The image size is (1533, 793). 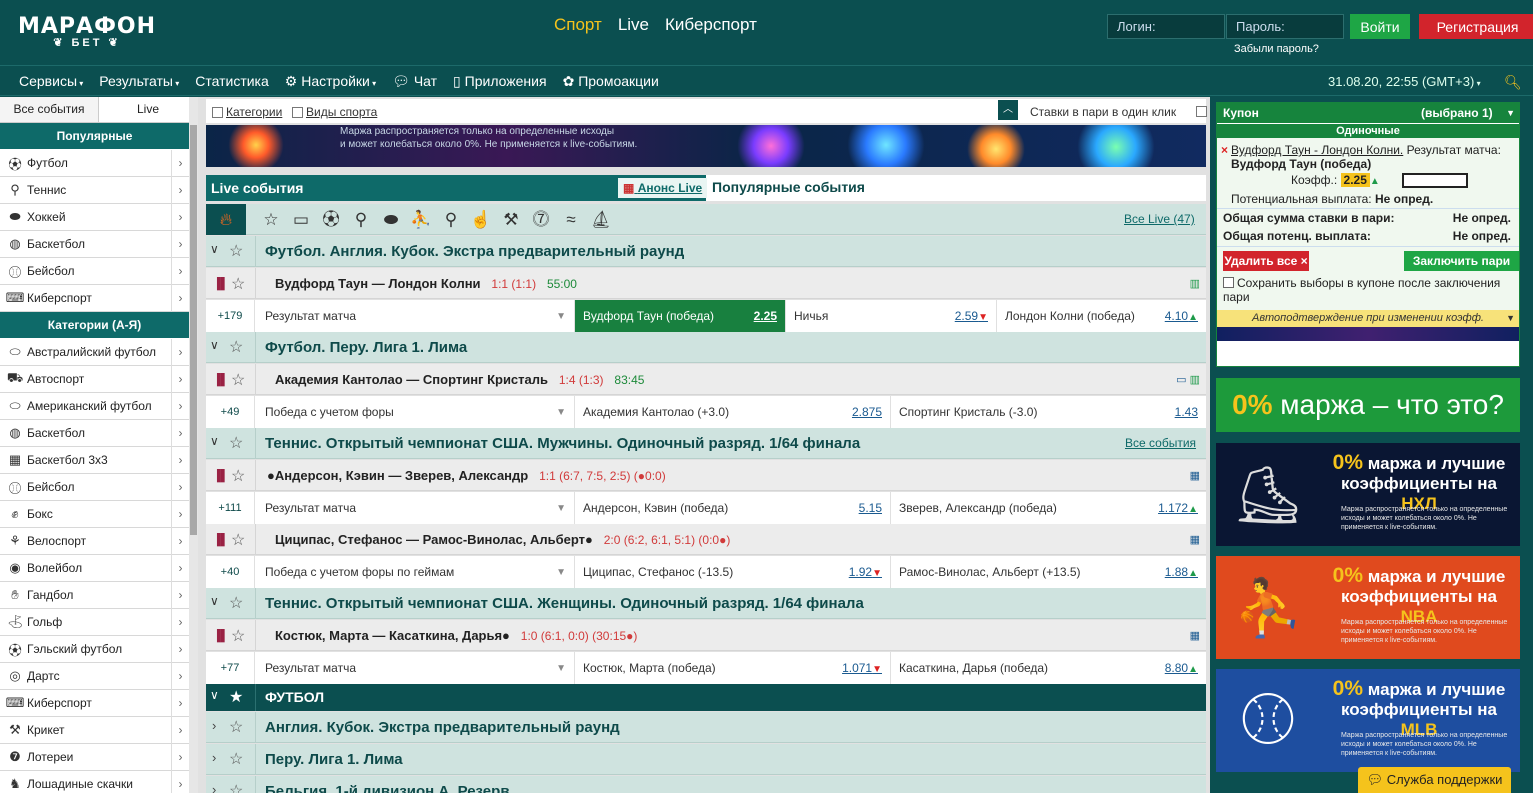 I want to click on one-click-checkbox, so click(x=1201, y=111).